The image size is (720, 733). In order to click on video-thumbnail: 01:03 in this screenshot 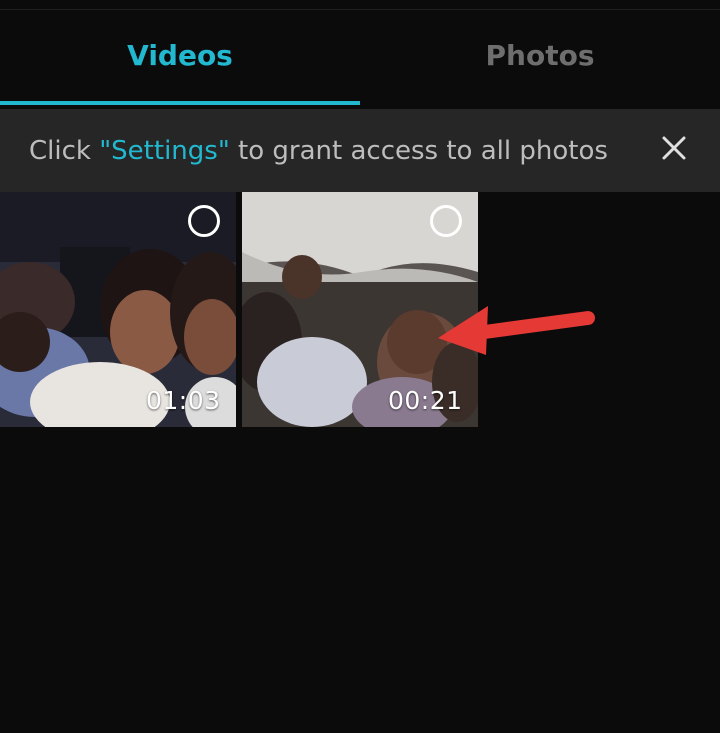, I will do `click(118, 309)`.